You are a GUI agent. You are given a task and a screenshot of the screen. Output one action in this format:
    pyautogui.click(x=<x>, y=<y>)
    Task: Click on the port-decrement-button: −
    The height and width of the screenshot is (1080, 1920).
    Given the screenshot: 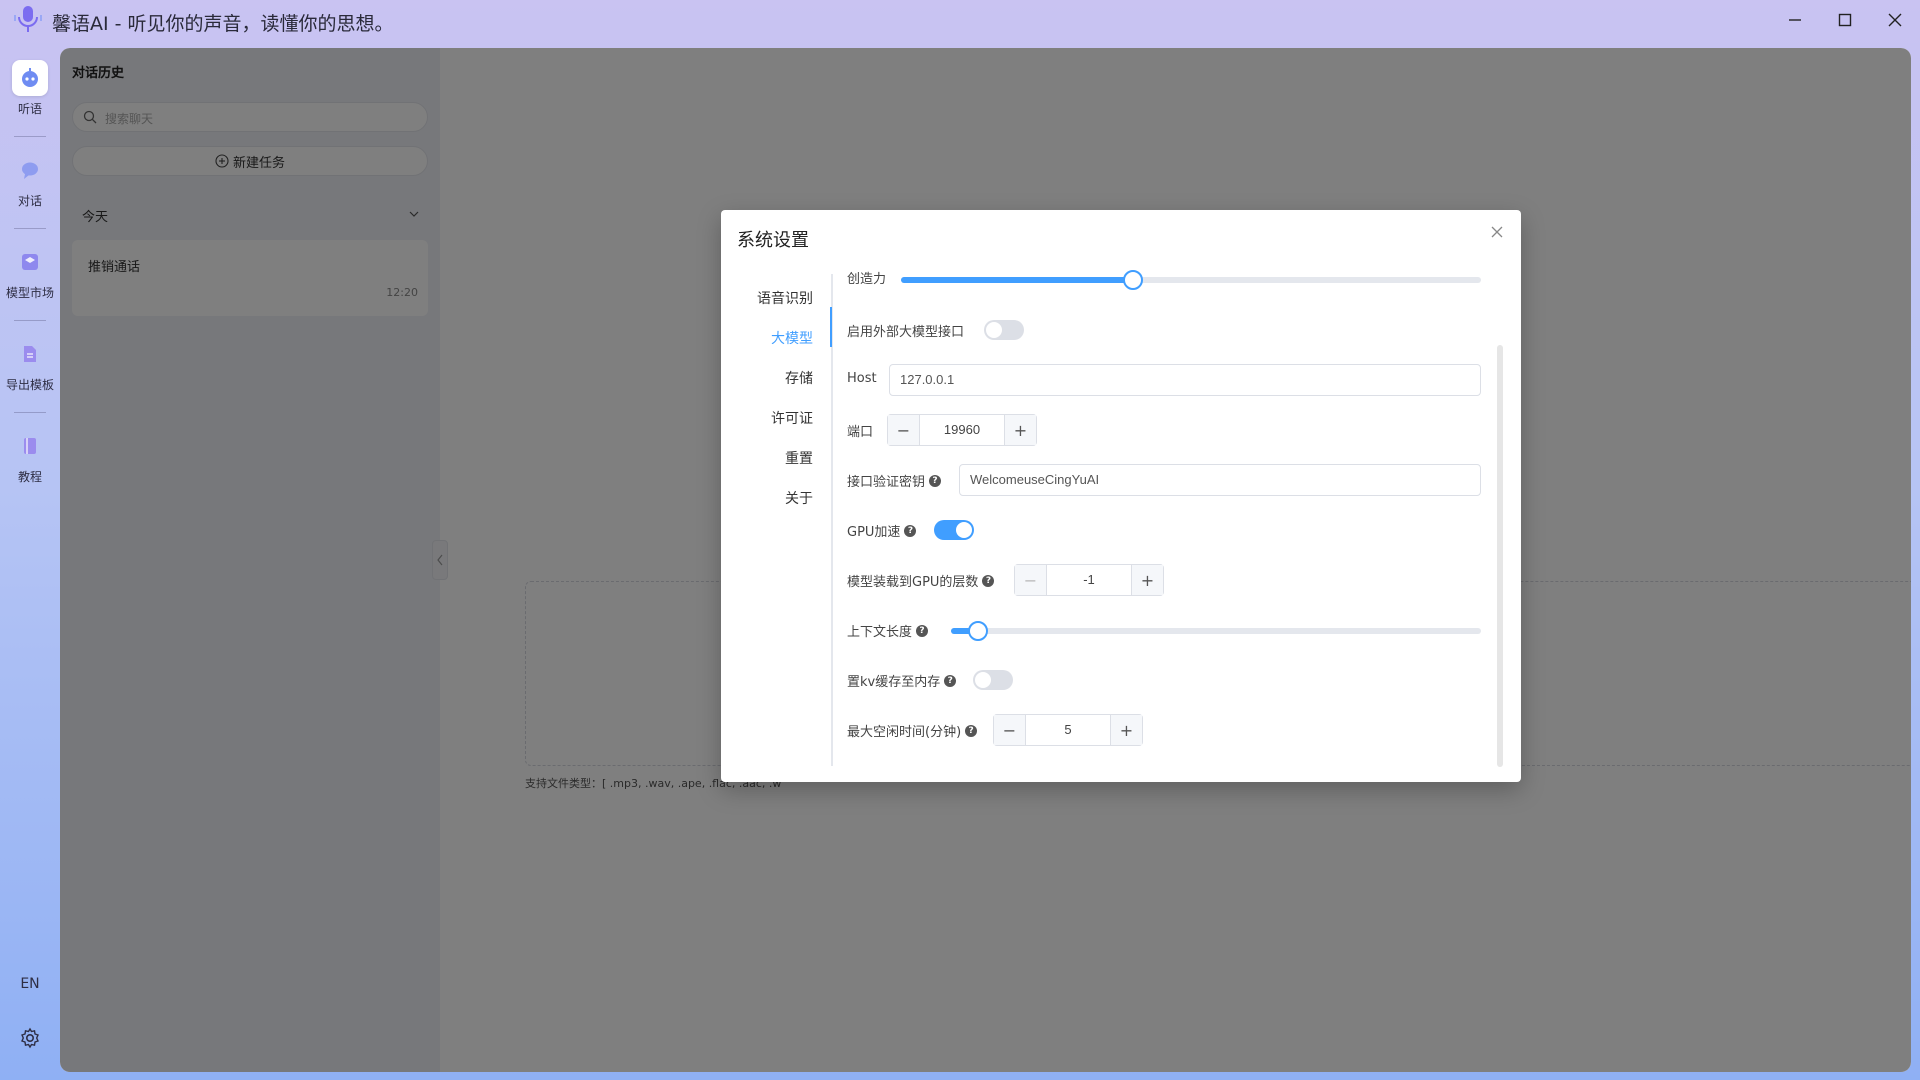 What is the action you would take?
    pyautogui.click(x=904, y=430)
    